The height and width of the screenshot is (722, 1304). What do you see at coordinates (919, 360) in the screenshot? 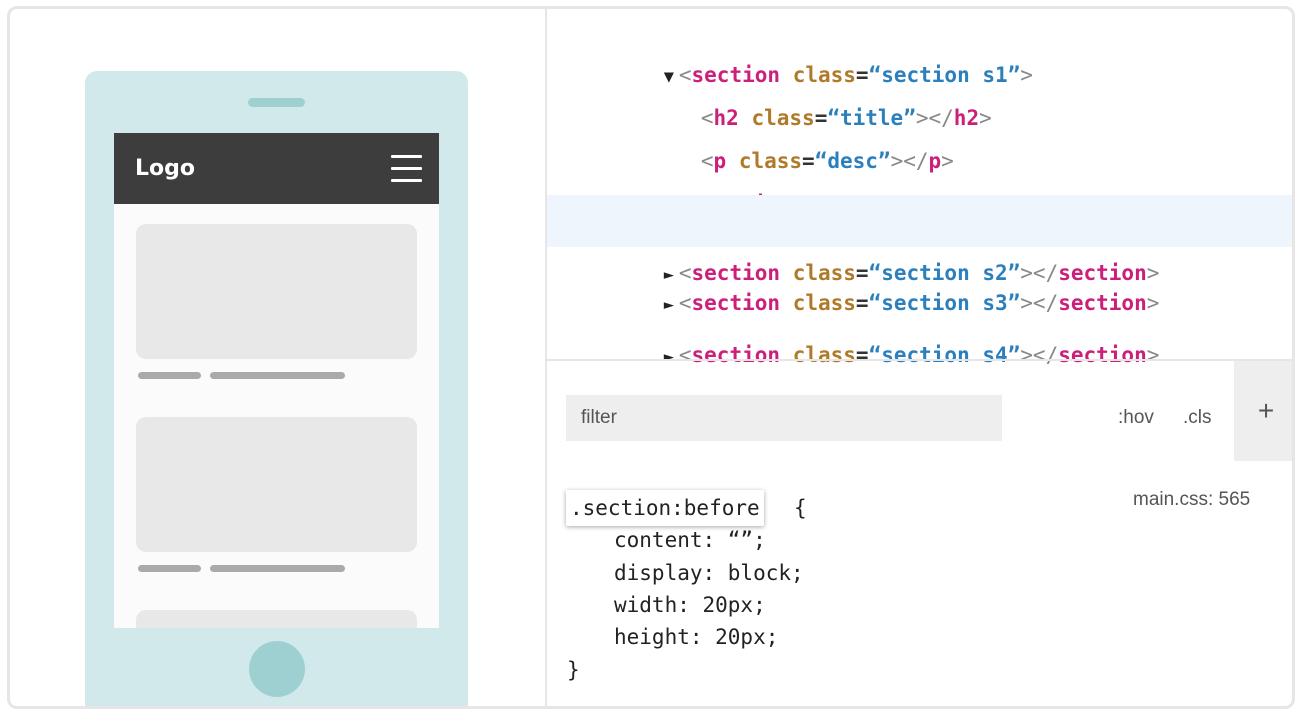
I see `panel-divider` at bounding box center [919, 360].